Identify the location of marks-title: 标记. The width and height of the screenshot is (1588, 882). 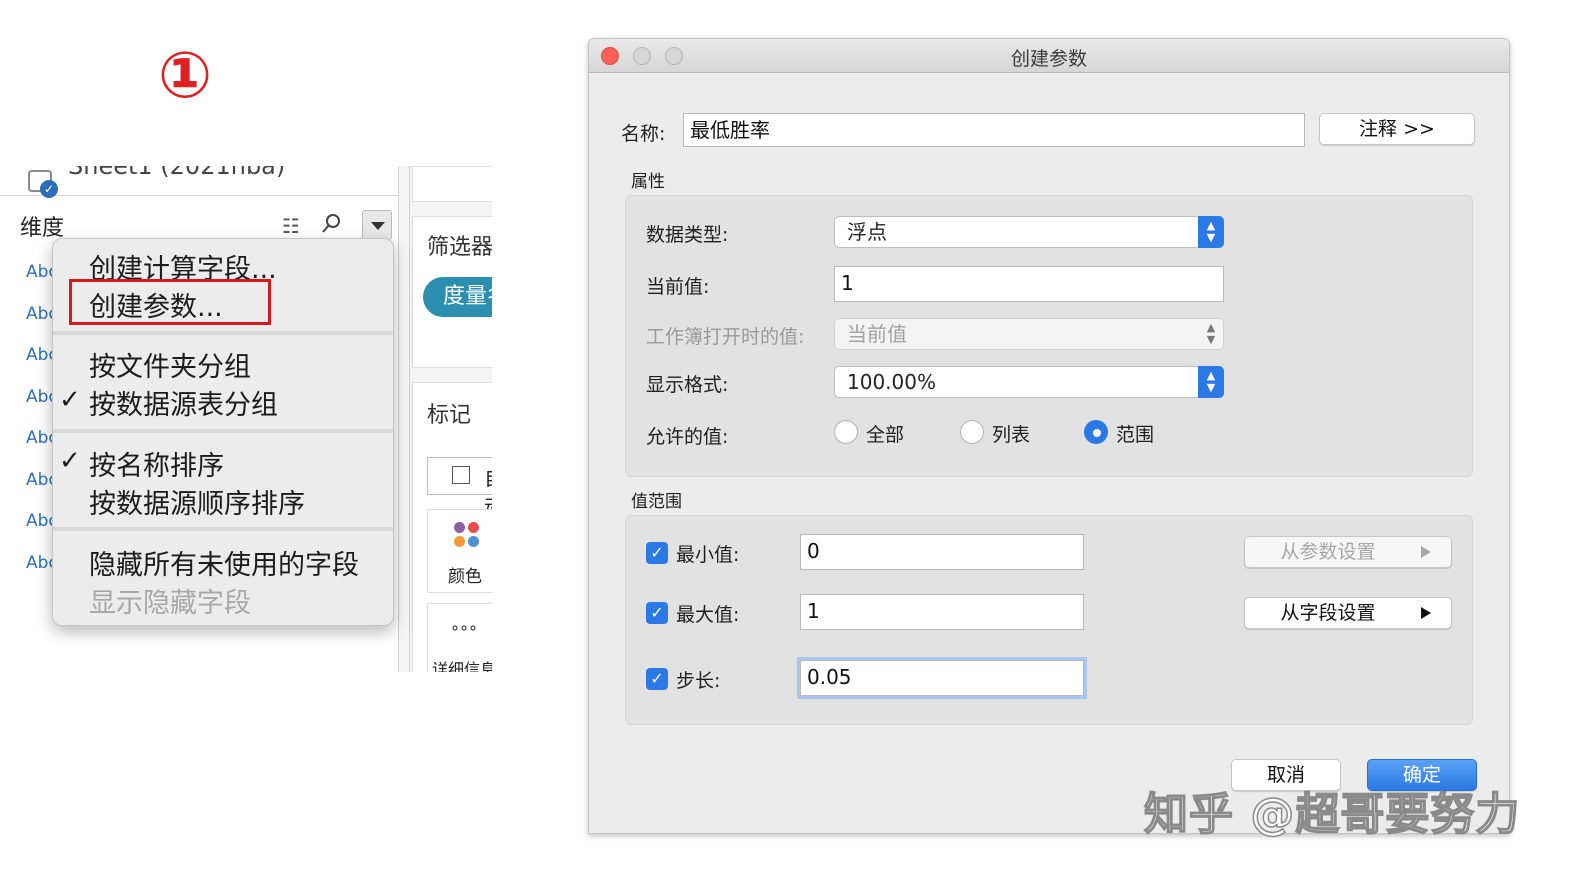
(449, 415).